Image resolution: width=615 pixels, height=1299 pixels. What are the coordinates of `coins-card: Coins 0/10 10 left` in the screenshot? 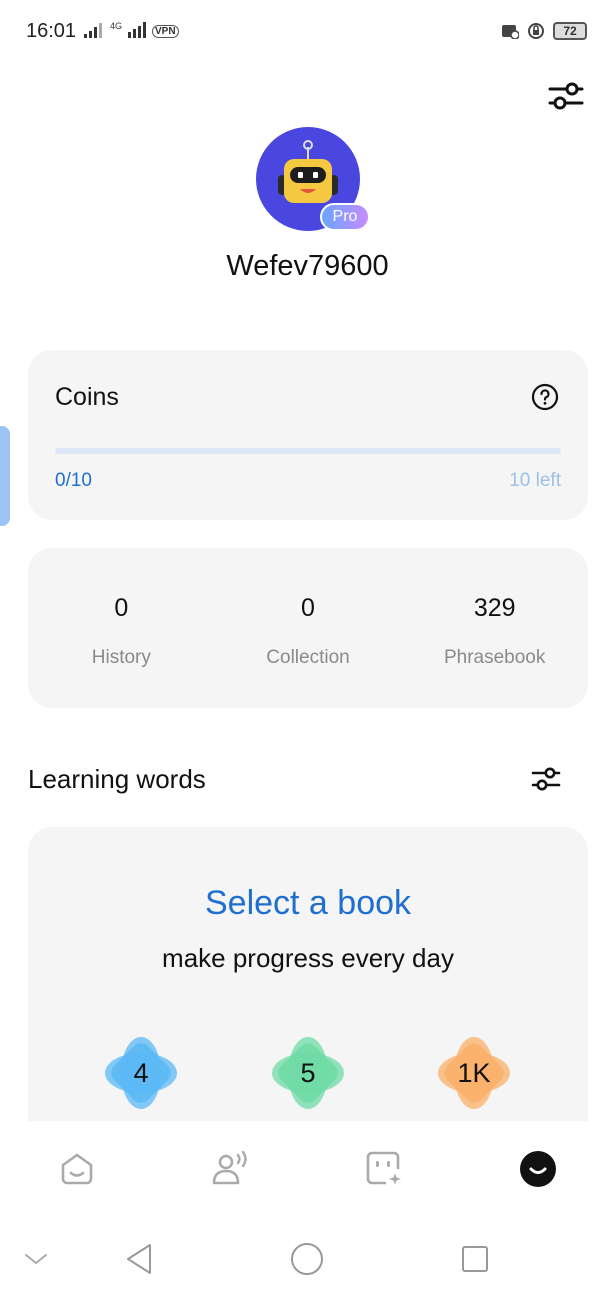 It's located at (308, 435).